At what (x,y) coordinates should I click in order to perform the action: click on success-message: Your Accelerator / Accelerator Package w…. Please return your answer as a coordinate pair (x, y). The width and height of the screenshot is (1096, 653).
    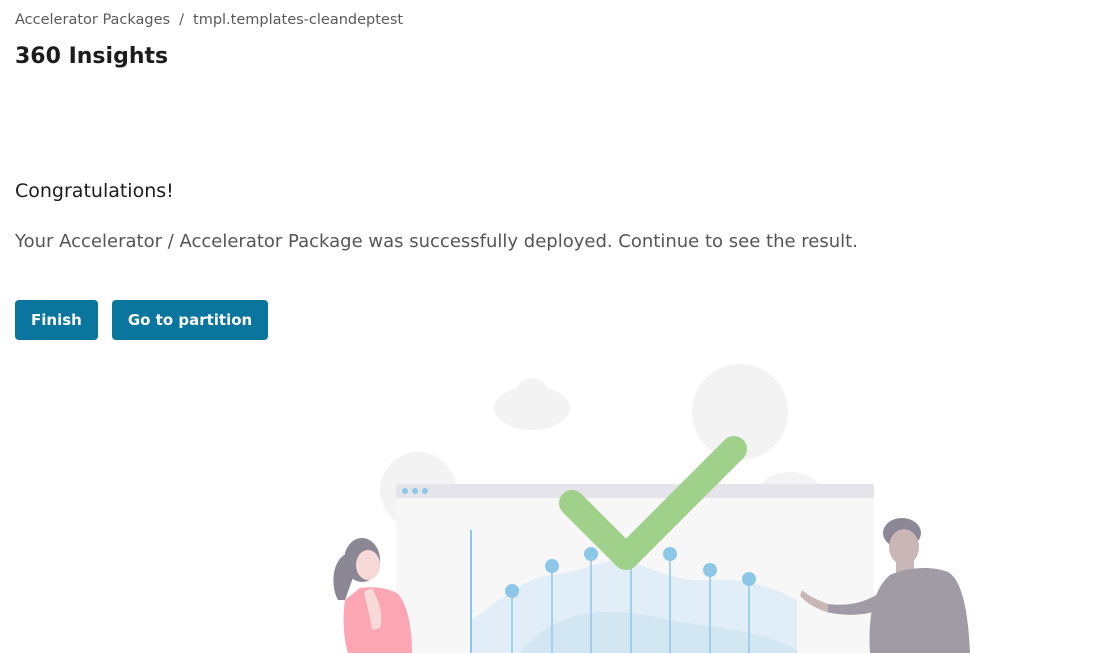
    Looking at the image, I should click on (436, 241).